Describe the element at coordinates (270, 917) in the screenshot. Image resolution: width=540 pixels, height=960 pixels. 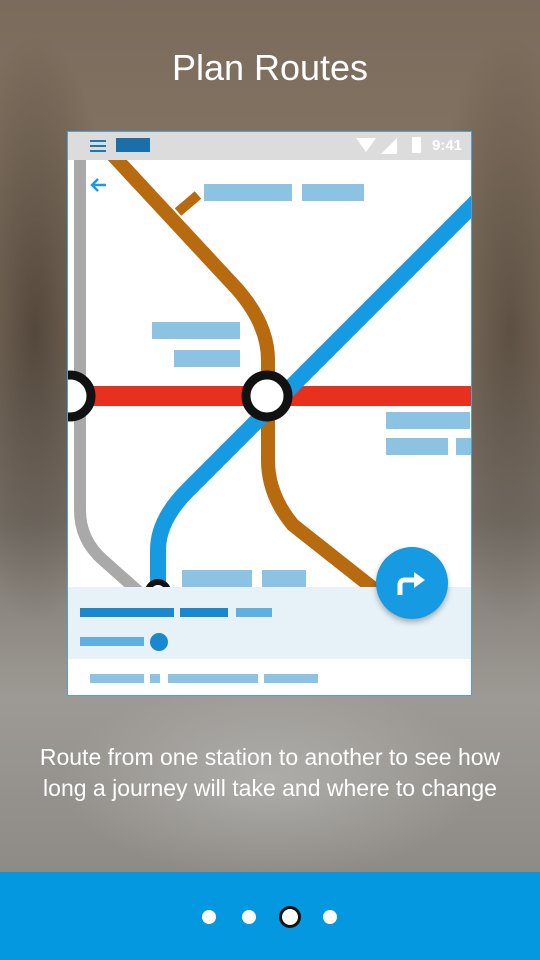
I see `page-indicator` at that location.